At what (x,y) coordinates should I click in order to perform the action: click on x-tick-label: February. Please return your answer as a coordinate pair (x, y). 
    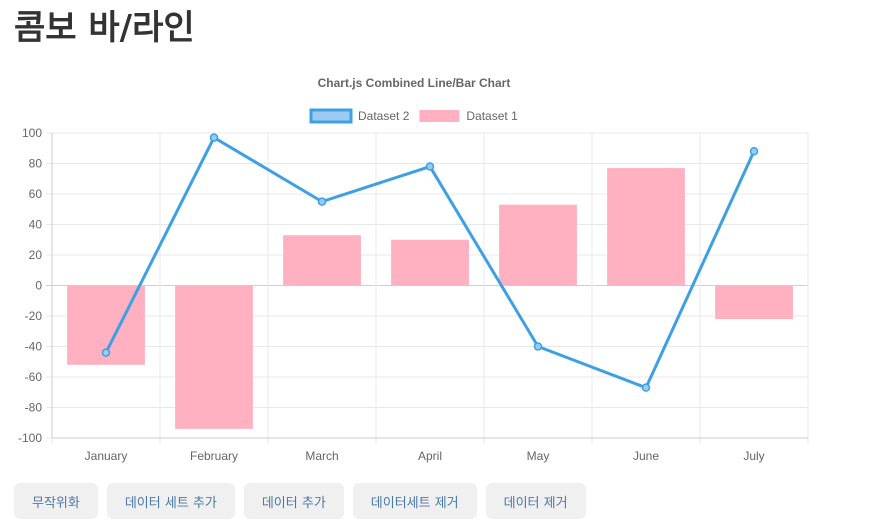
    Looking at the image, I should click on (214, 456).